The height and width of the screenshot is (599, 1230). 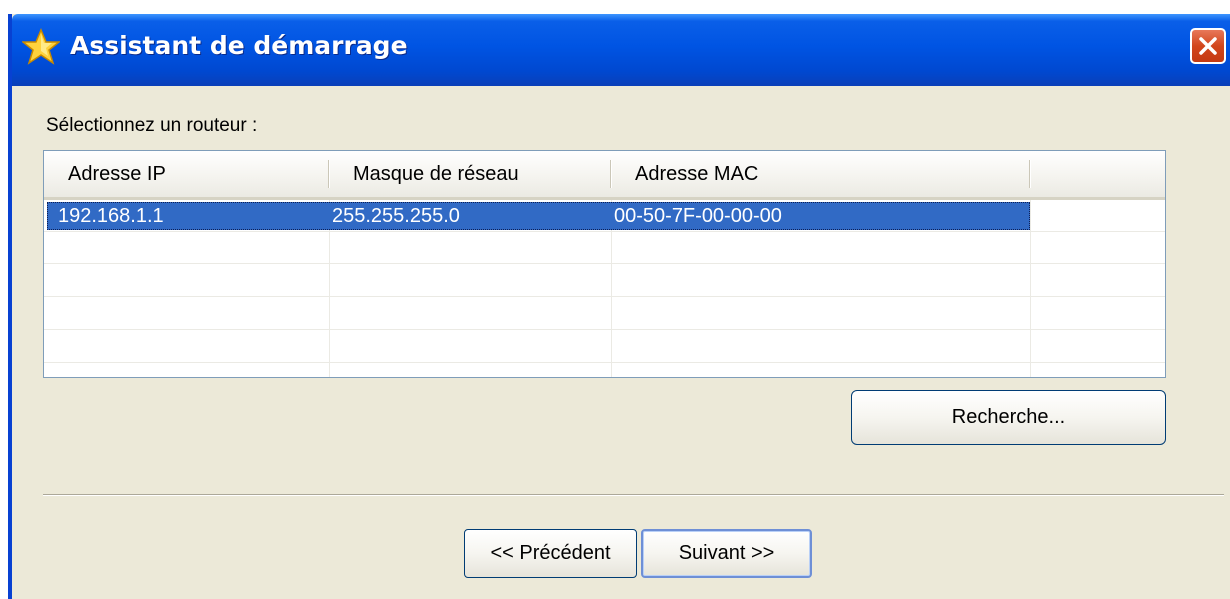 I want to click on column-header-mac: Adresse MAC, so click(x=820, y=174).